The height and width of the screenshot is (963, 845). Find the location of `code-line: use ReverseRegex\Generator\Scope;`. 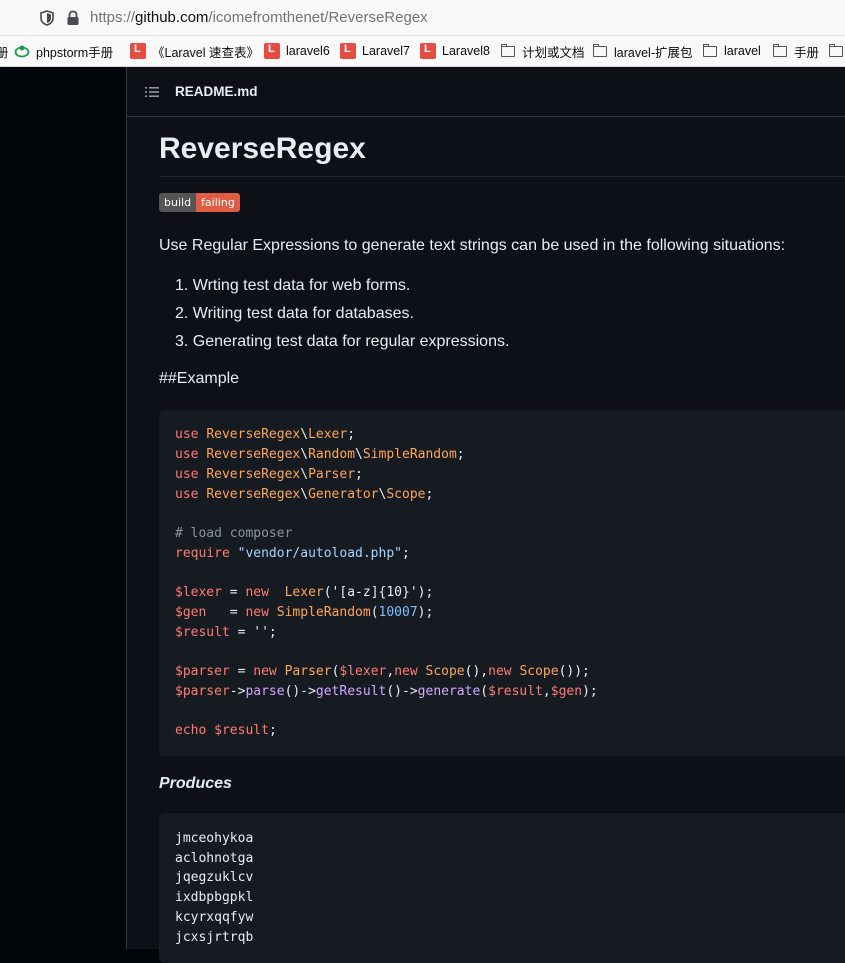

code-line: use ReverseRegex\Generator\Scope; is located at coordinates (304, 495).